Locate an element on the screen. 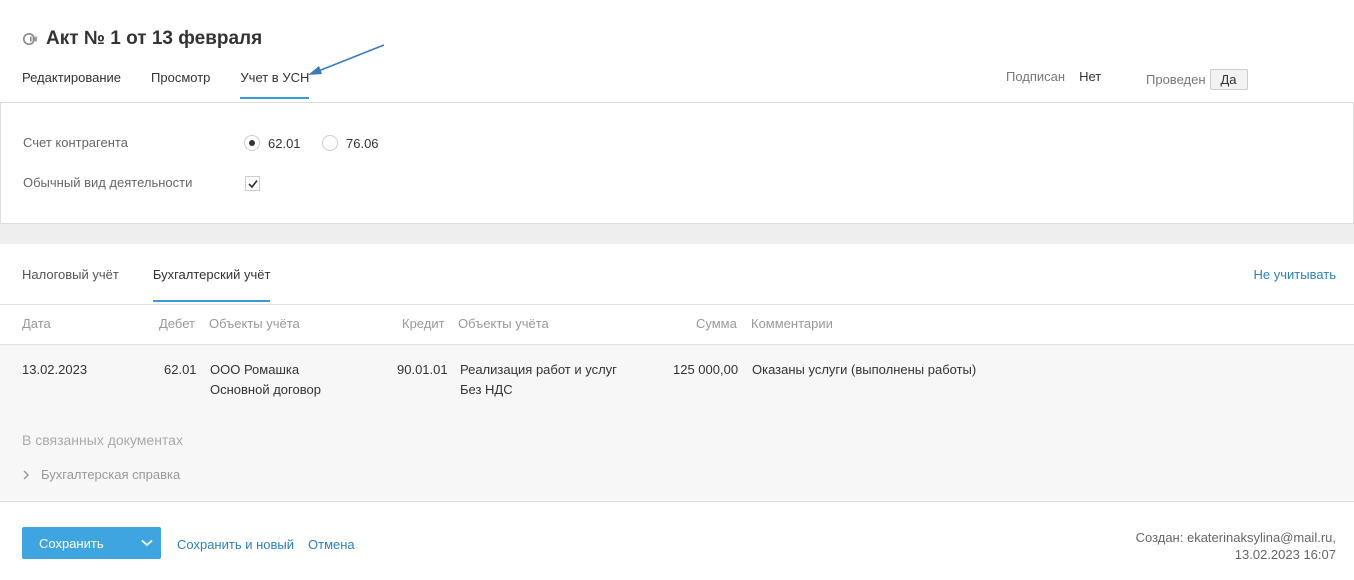 The height and width of the screenshot is (580, 1354). created-at: 13.02.2023 16:07 is located at coordinates (1285, 554).